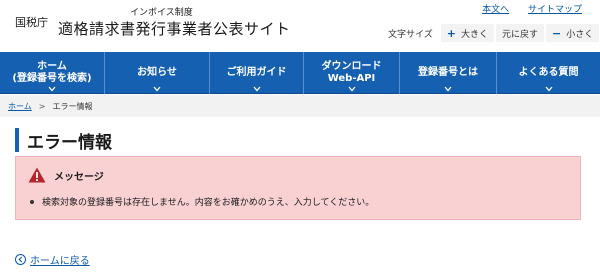  I want to click on sitemap-link: サイトマップ, so click(555, 10).